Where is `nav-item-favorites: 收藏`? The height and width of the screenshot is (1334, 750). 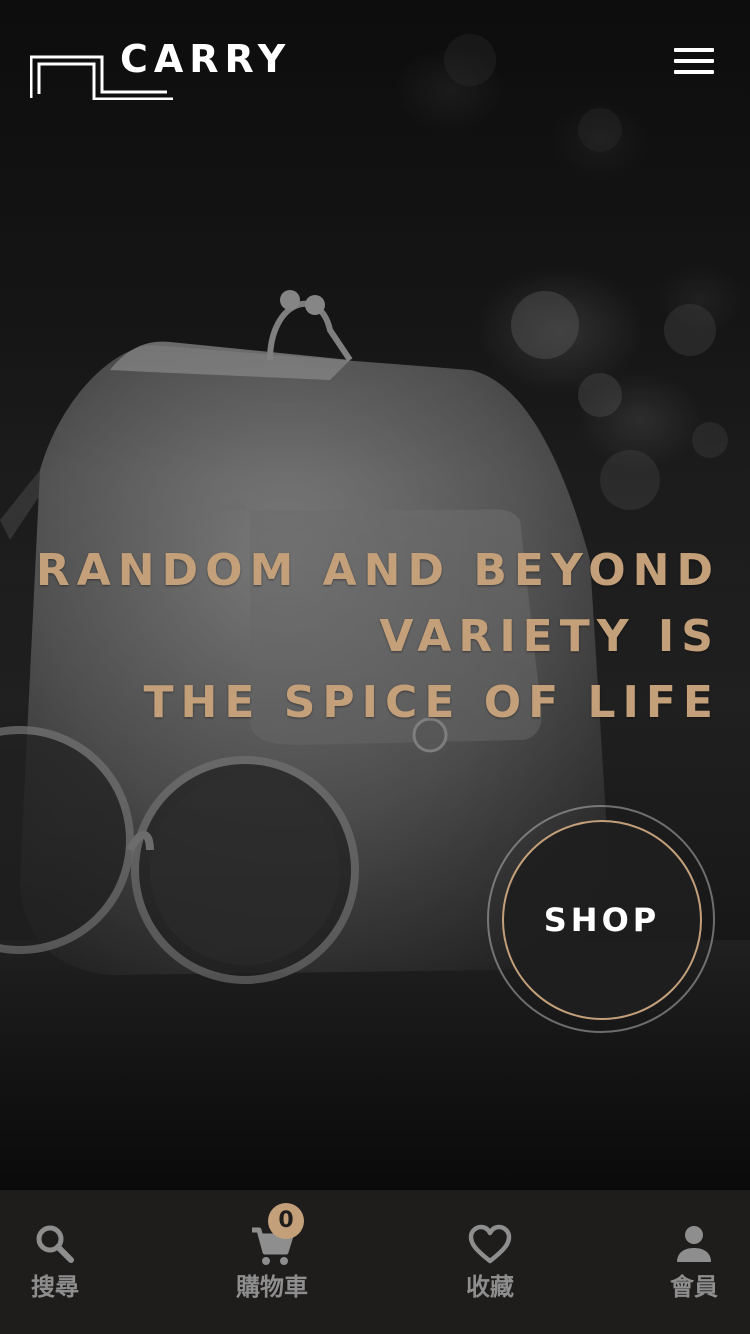 nav-item-favorites: 收藏 is located at coordinates (490, 1262).